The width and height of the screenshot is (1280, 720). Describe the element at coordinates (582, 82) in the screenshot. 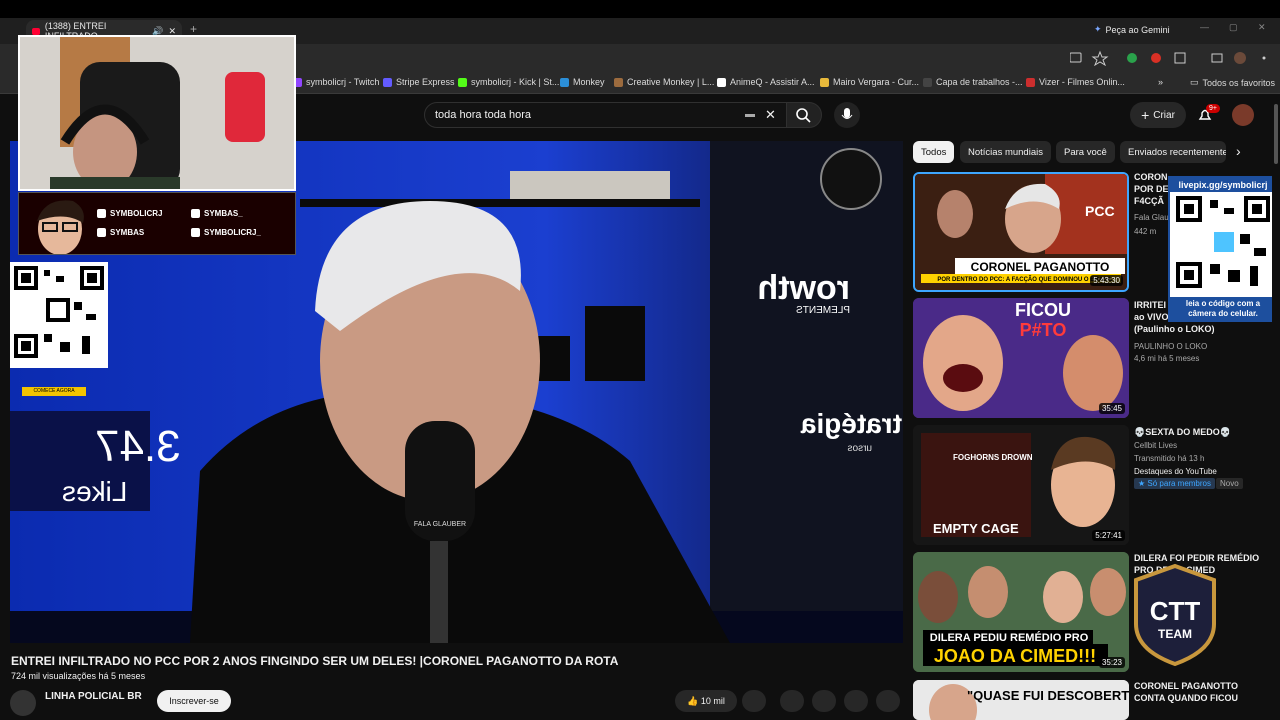

I see `bookmark-item: Monkey` at that location.